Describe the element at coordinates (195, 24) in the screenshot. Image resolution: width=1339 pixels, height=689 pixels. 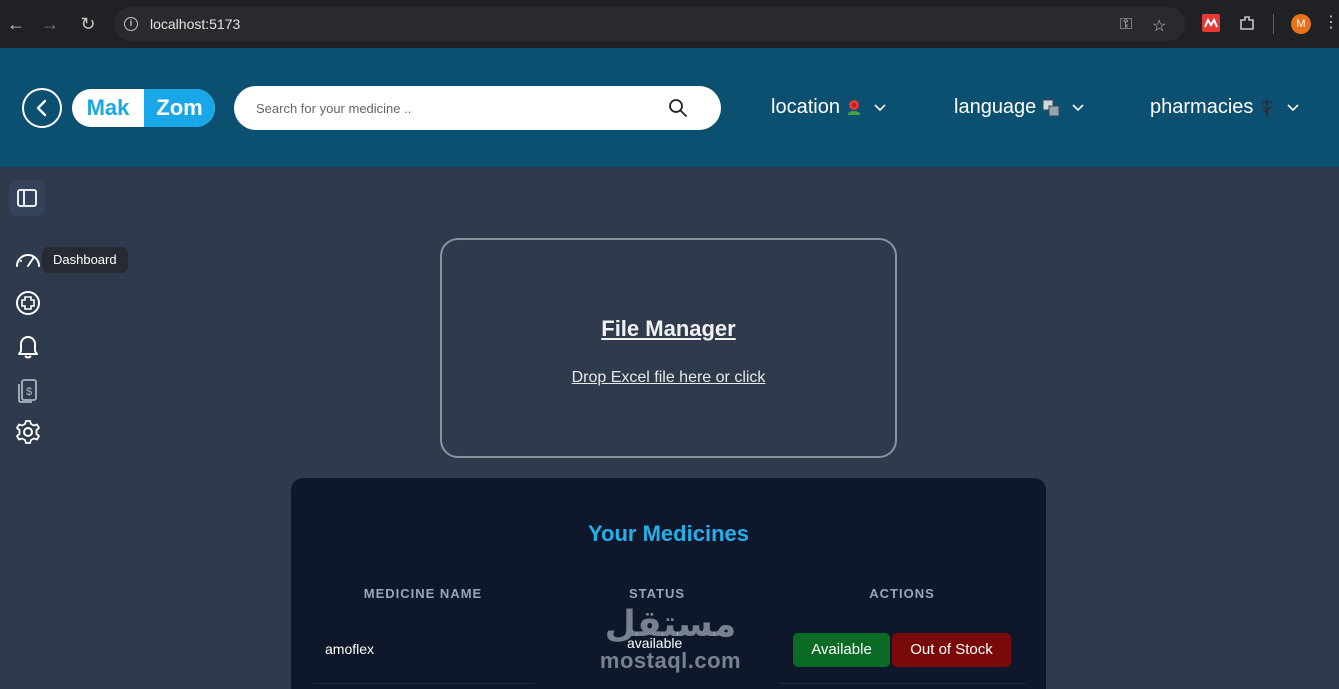
I see `url-text: localhost:5173` at that location.